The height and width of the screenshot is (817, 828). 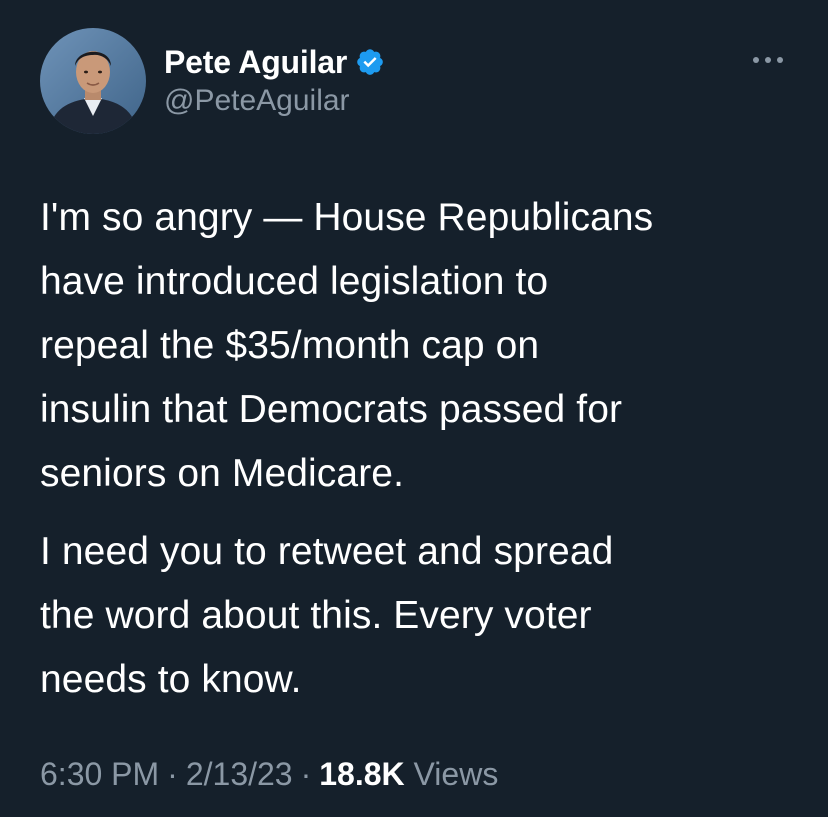 I want to click on tweet-meta: 6:30 PM · 2/13/23 · 18.8K Views, so click(x=269, y=774).